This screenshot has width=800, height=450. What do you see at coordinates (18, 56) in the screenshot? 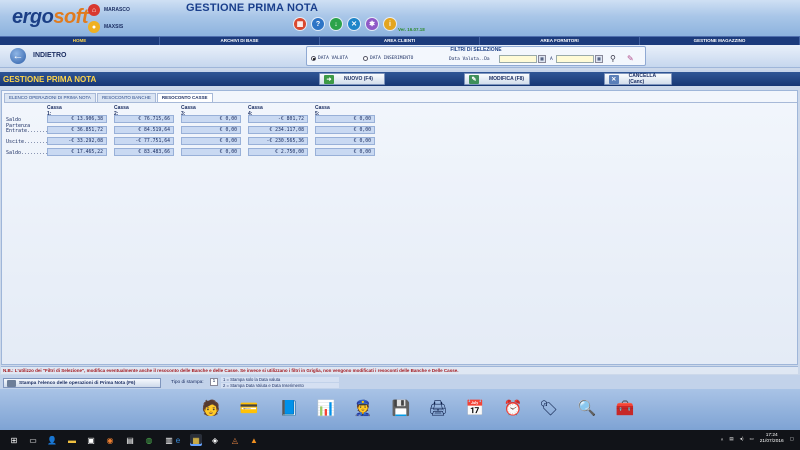
I see `back-arrow-icon: ←` at bounding box center [18, 56].